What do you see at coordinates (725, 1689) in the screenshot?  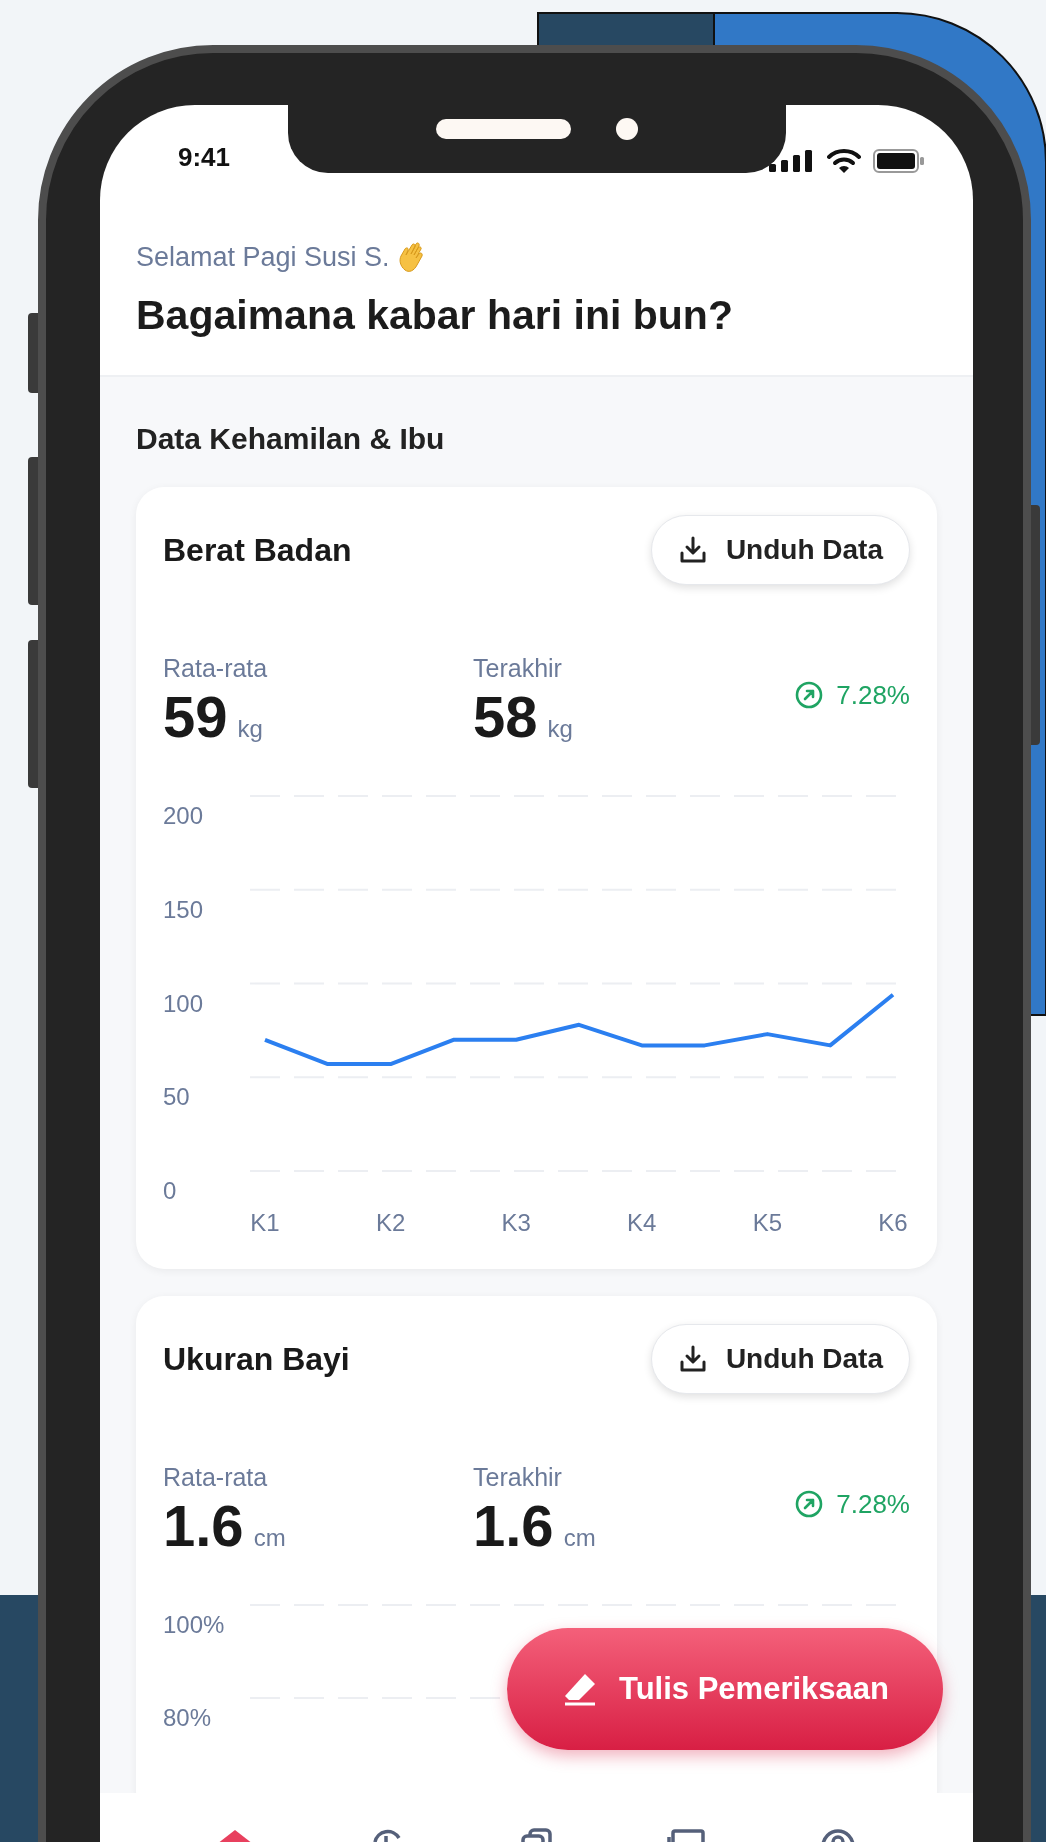 I see `write-checkup-button: Tulis Pemeriksaan` at bounding box center [725, 1689].